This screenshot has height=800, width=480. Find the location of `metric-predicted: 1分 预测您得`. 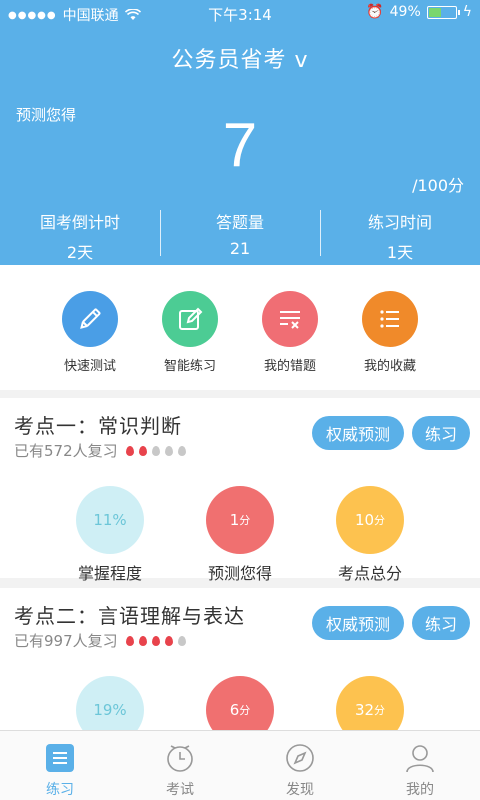

metric-predicted: 1分 预测您得 is located at coordinates (240, 535).